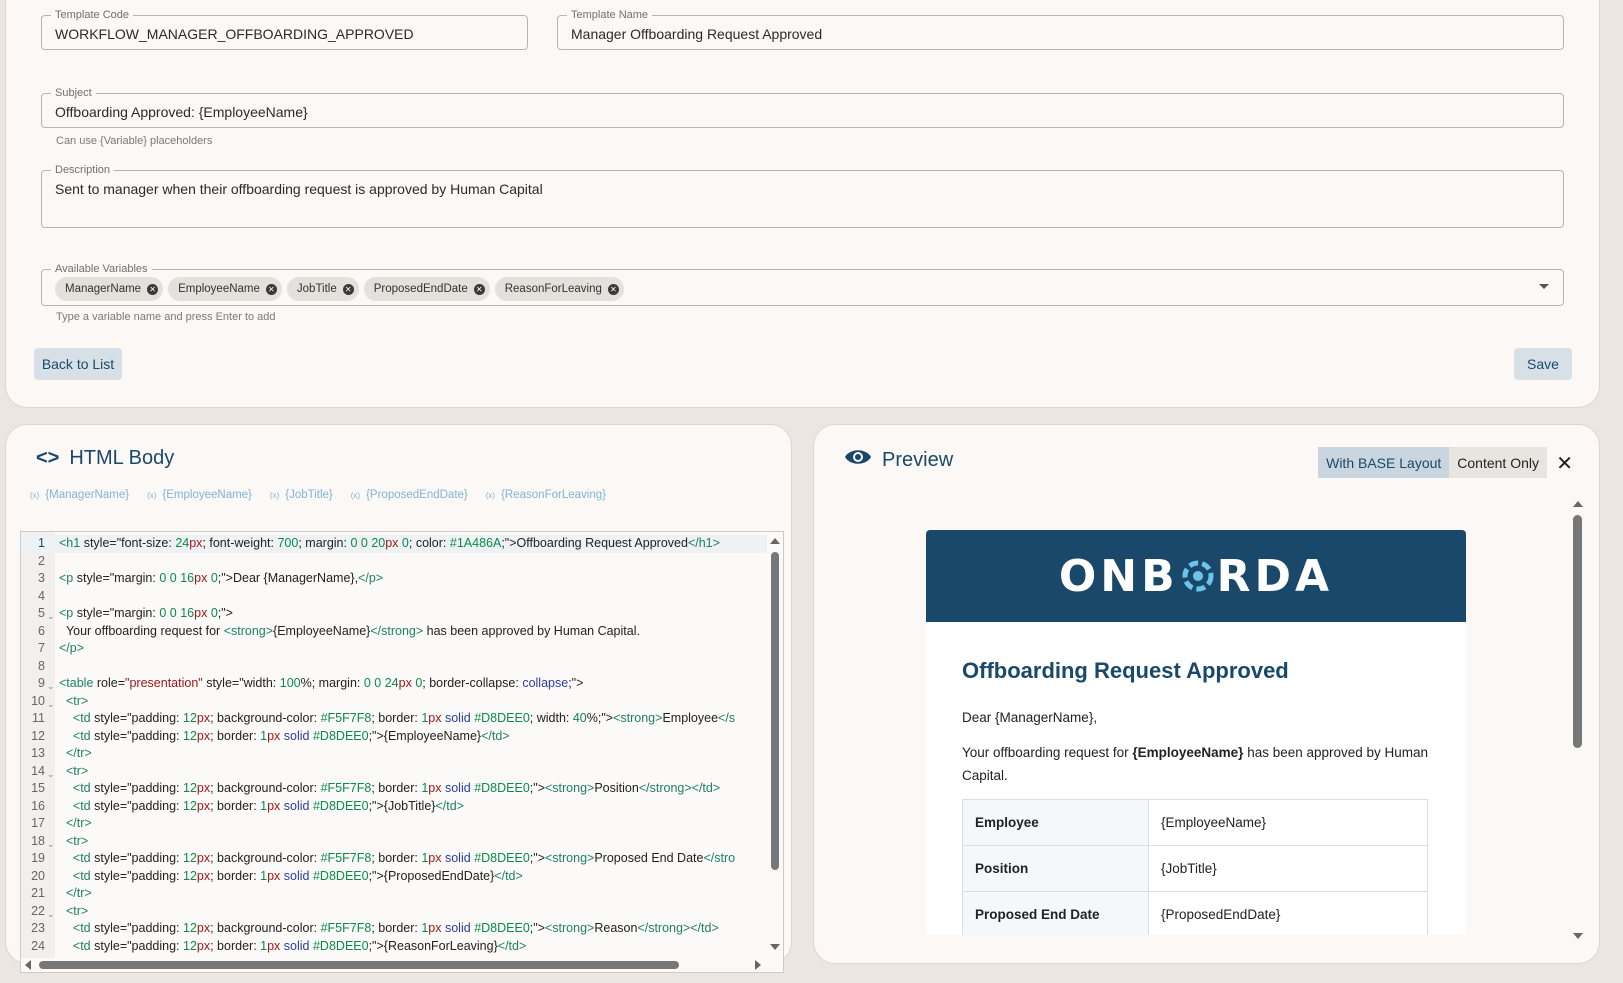 The image size is (1623, 983). What do you see at coordinates (41, 665) in the screenshot?
I see `line-number: 8` at bounding box center [41, 665].